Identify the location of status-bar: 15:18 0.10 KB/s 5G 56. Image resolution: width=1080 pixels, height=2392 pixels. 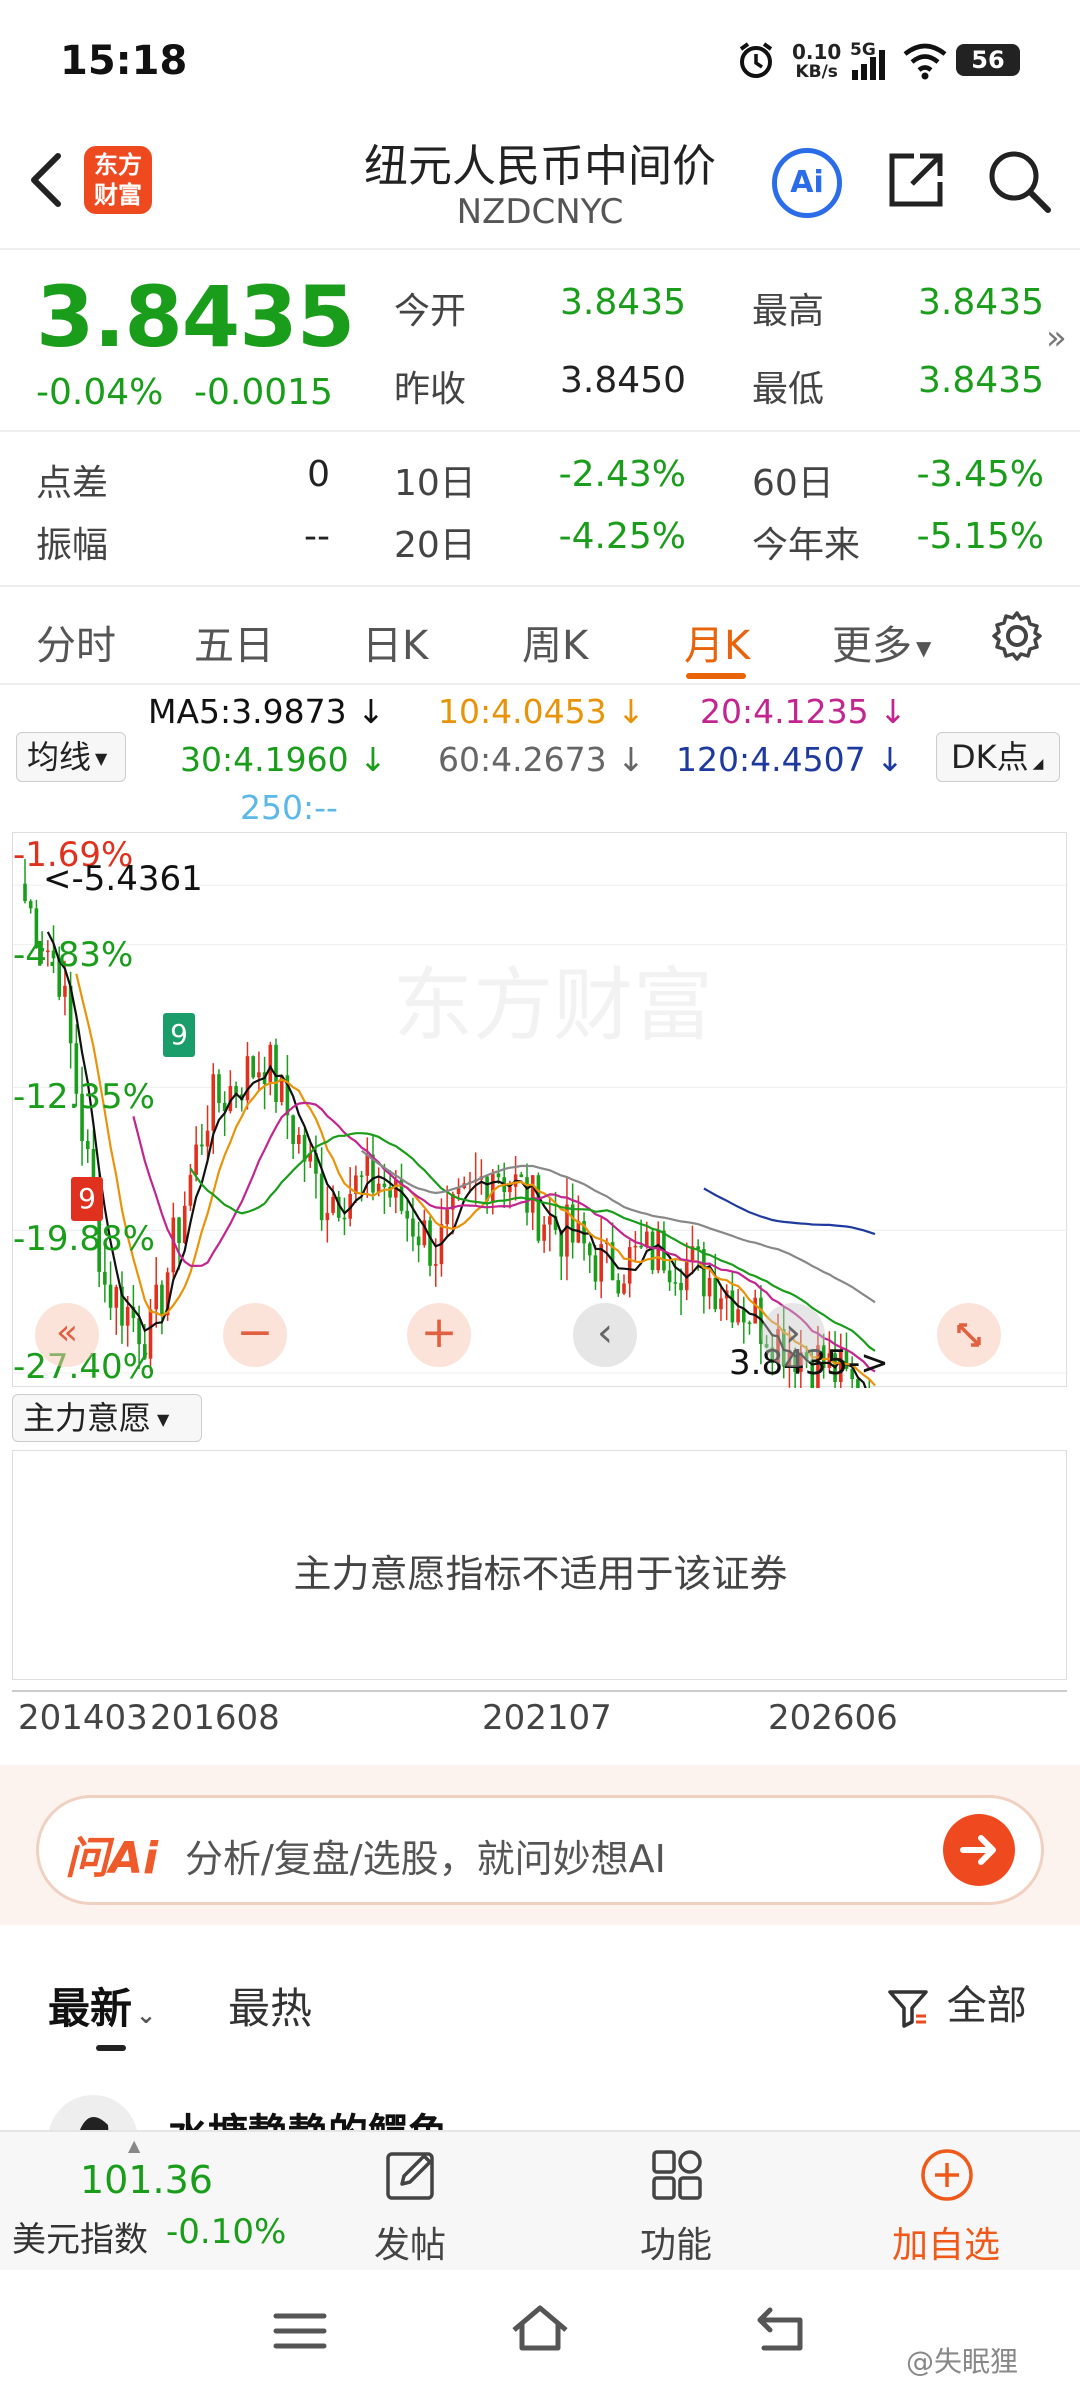
(540, 65).